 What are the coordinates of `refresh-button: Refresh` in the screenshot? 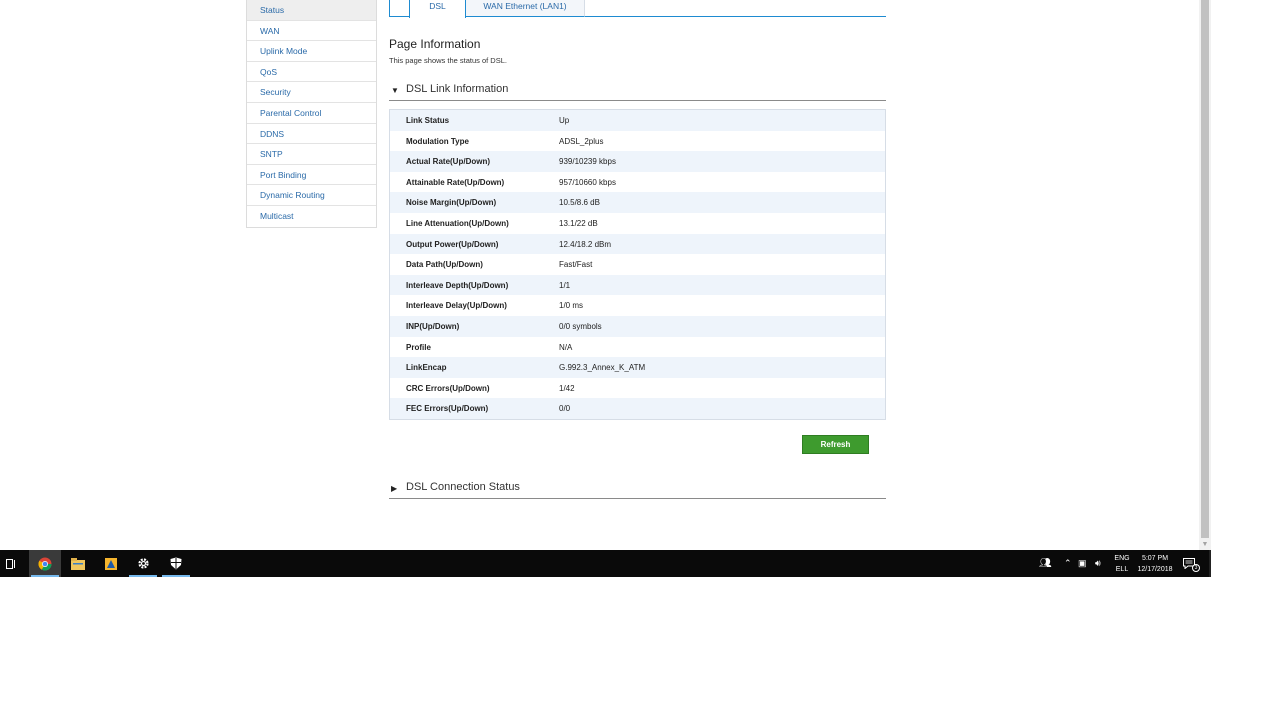 It's located at (835, 444).